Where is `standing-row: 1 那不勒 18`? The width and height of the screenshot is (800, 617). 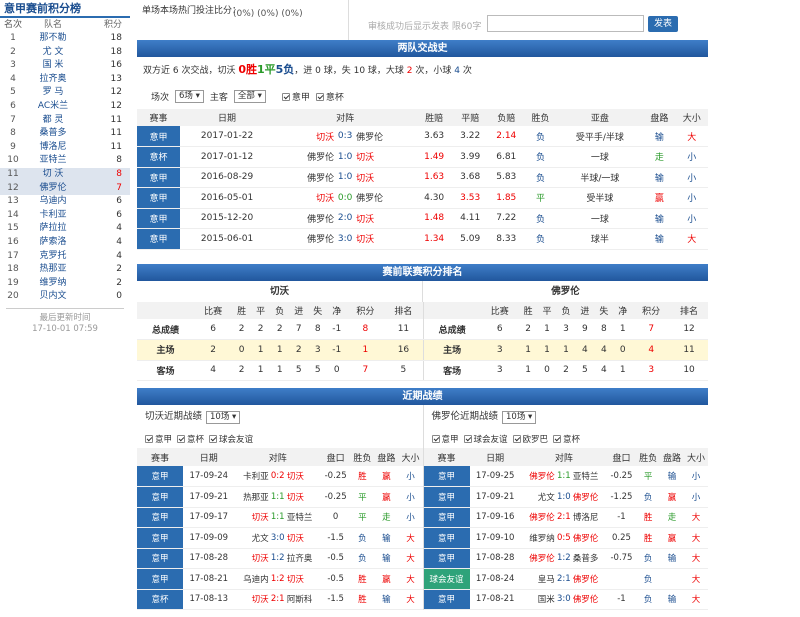 standing-row: 1 那不勒 18 is located at coordinates (65, 39).